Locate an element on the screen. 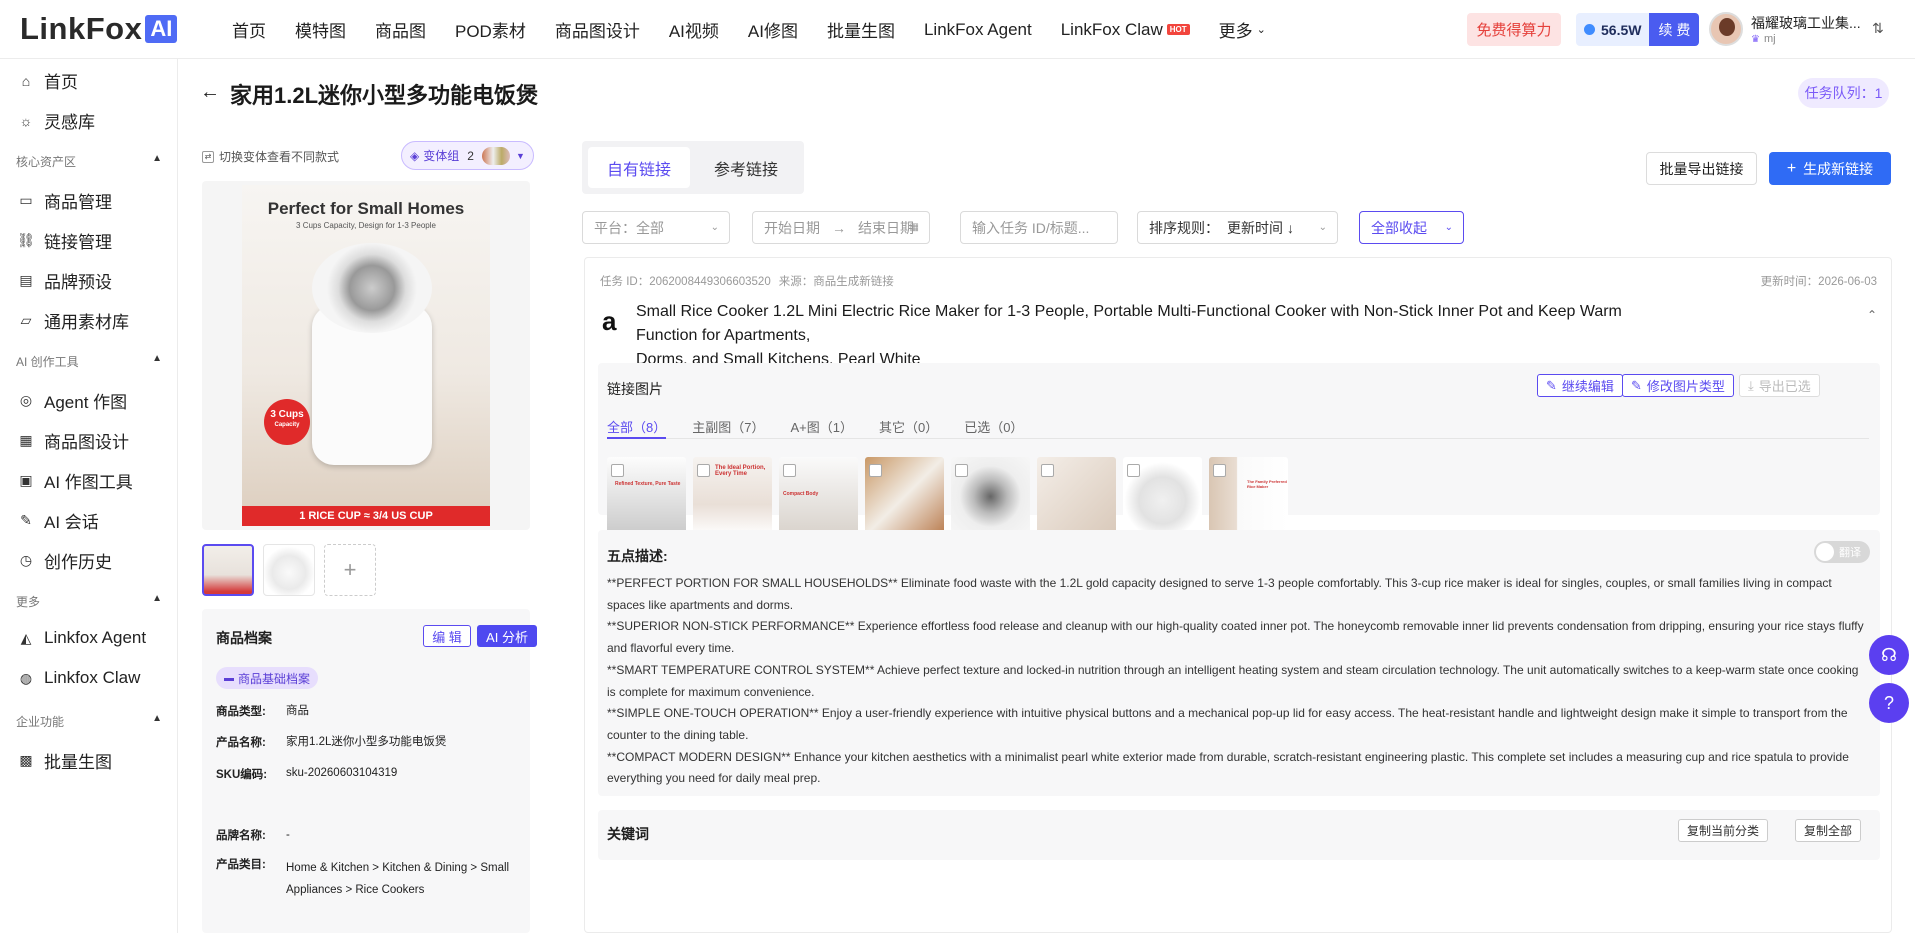 The image size is (1915, 933). modify-type-button: ✎ 修改图片类型 is located at coordinates (1678, 385).